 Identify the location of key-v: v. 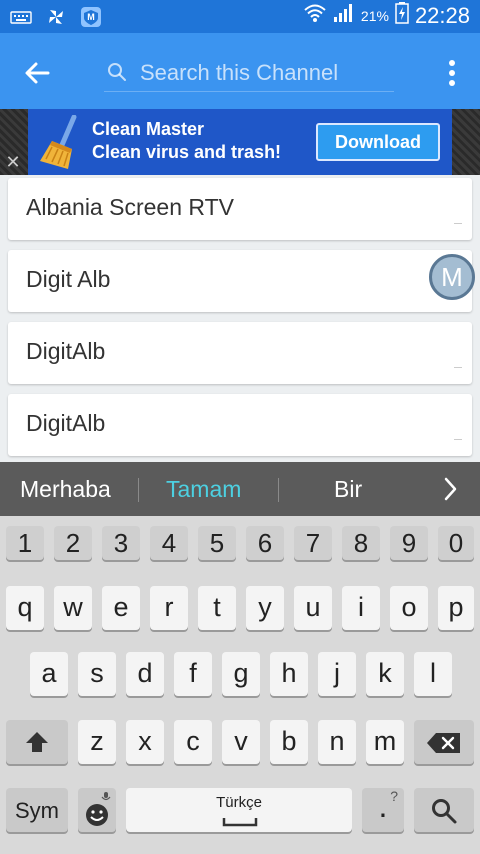
(241, 742).